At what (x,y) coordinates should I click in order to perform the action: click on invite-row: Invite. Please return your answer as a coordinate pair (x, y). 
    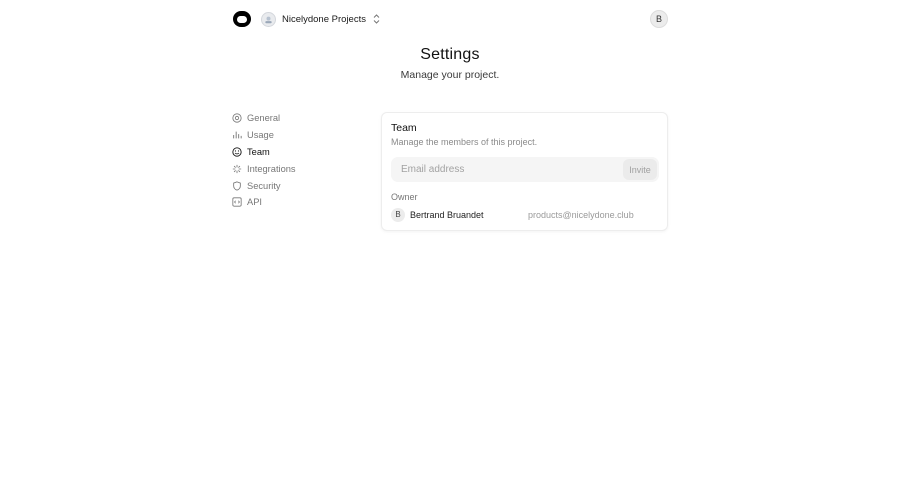
    Looking at the image, I should click on (525, 169).